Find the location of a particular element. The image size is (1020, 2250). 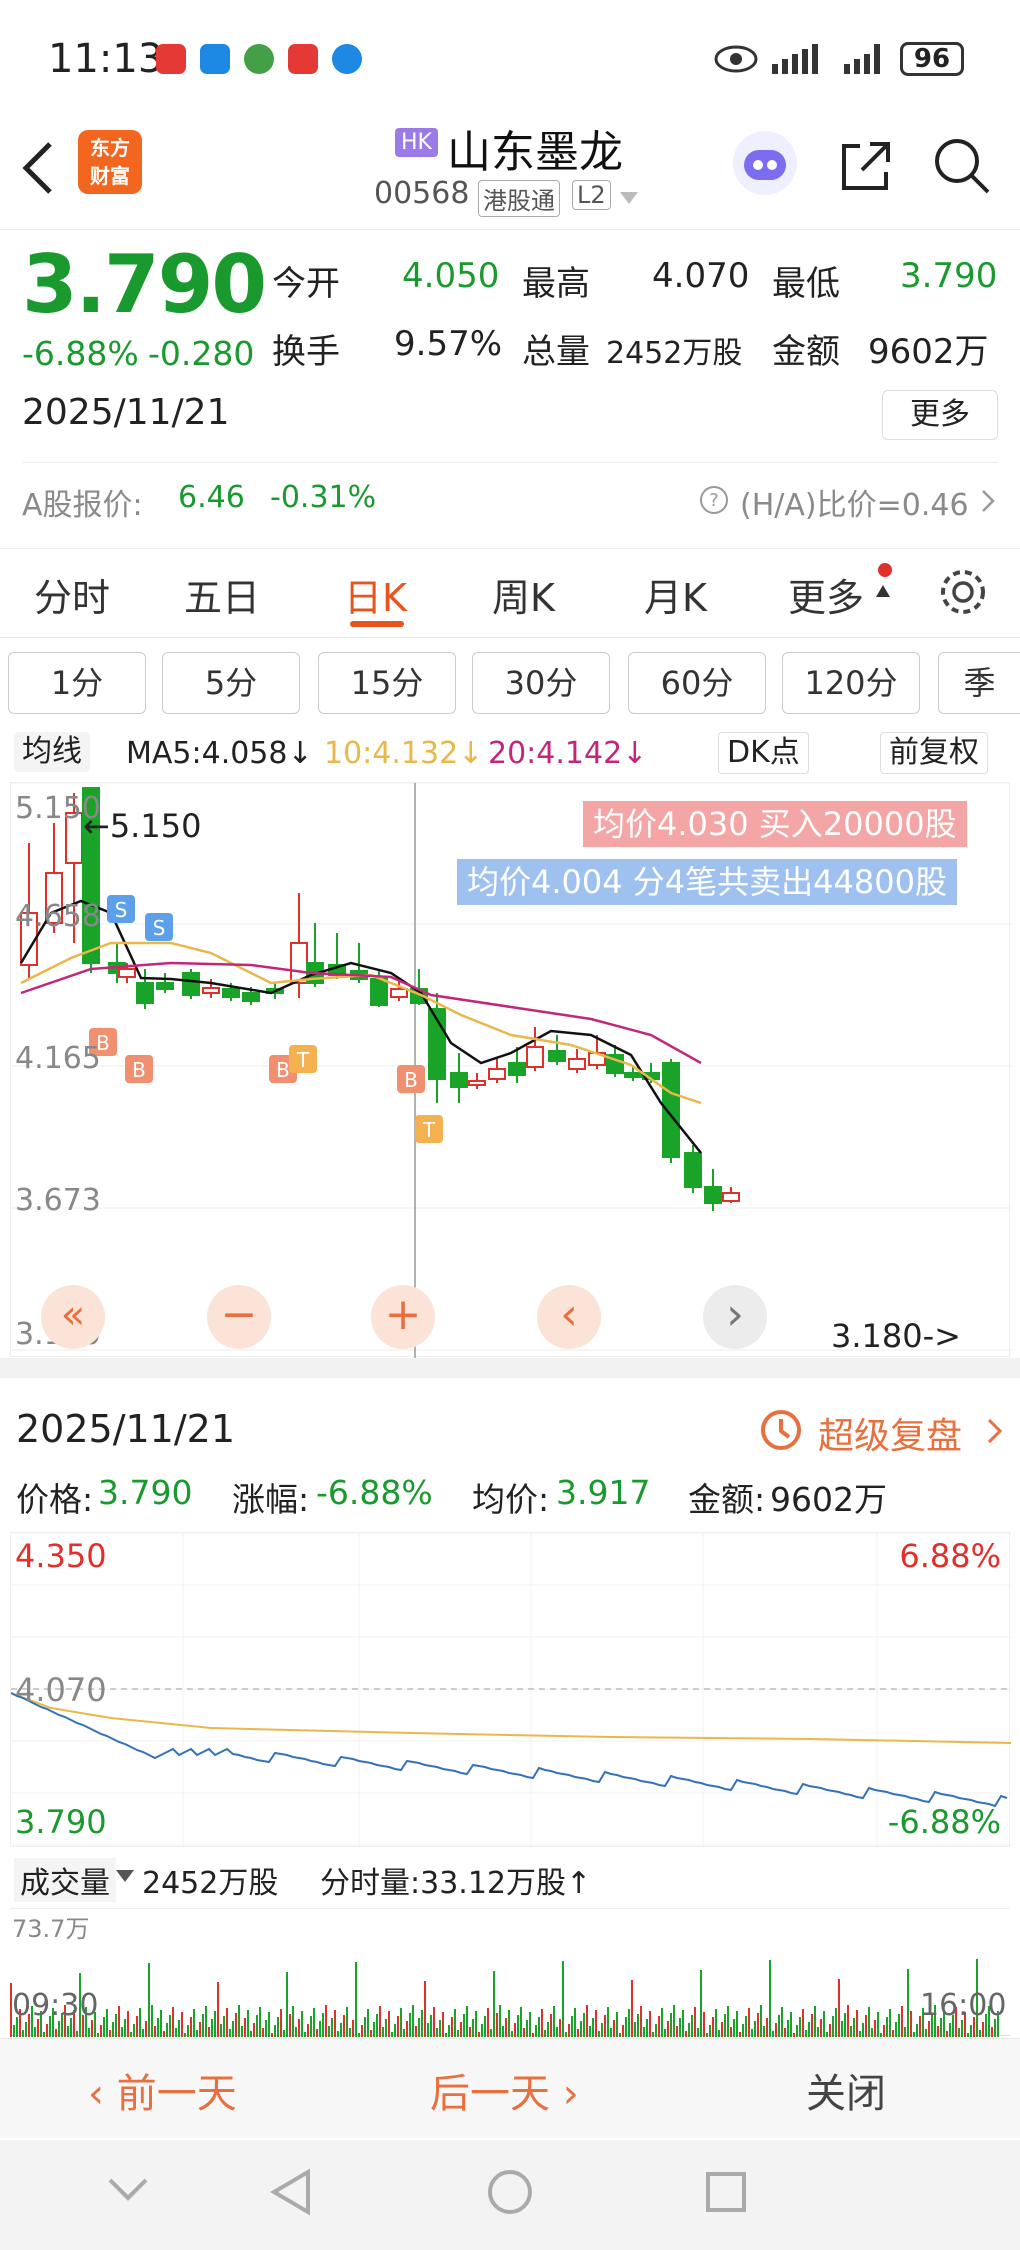

nav-home-icon is located at coordinates (510, 2192).